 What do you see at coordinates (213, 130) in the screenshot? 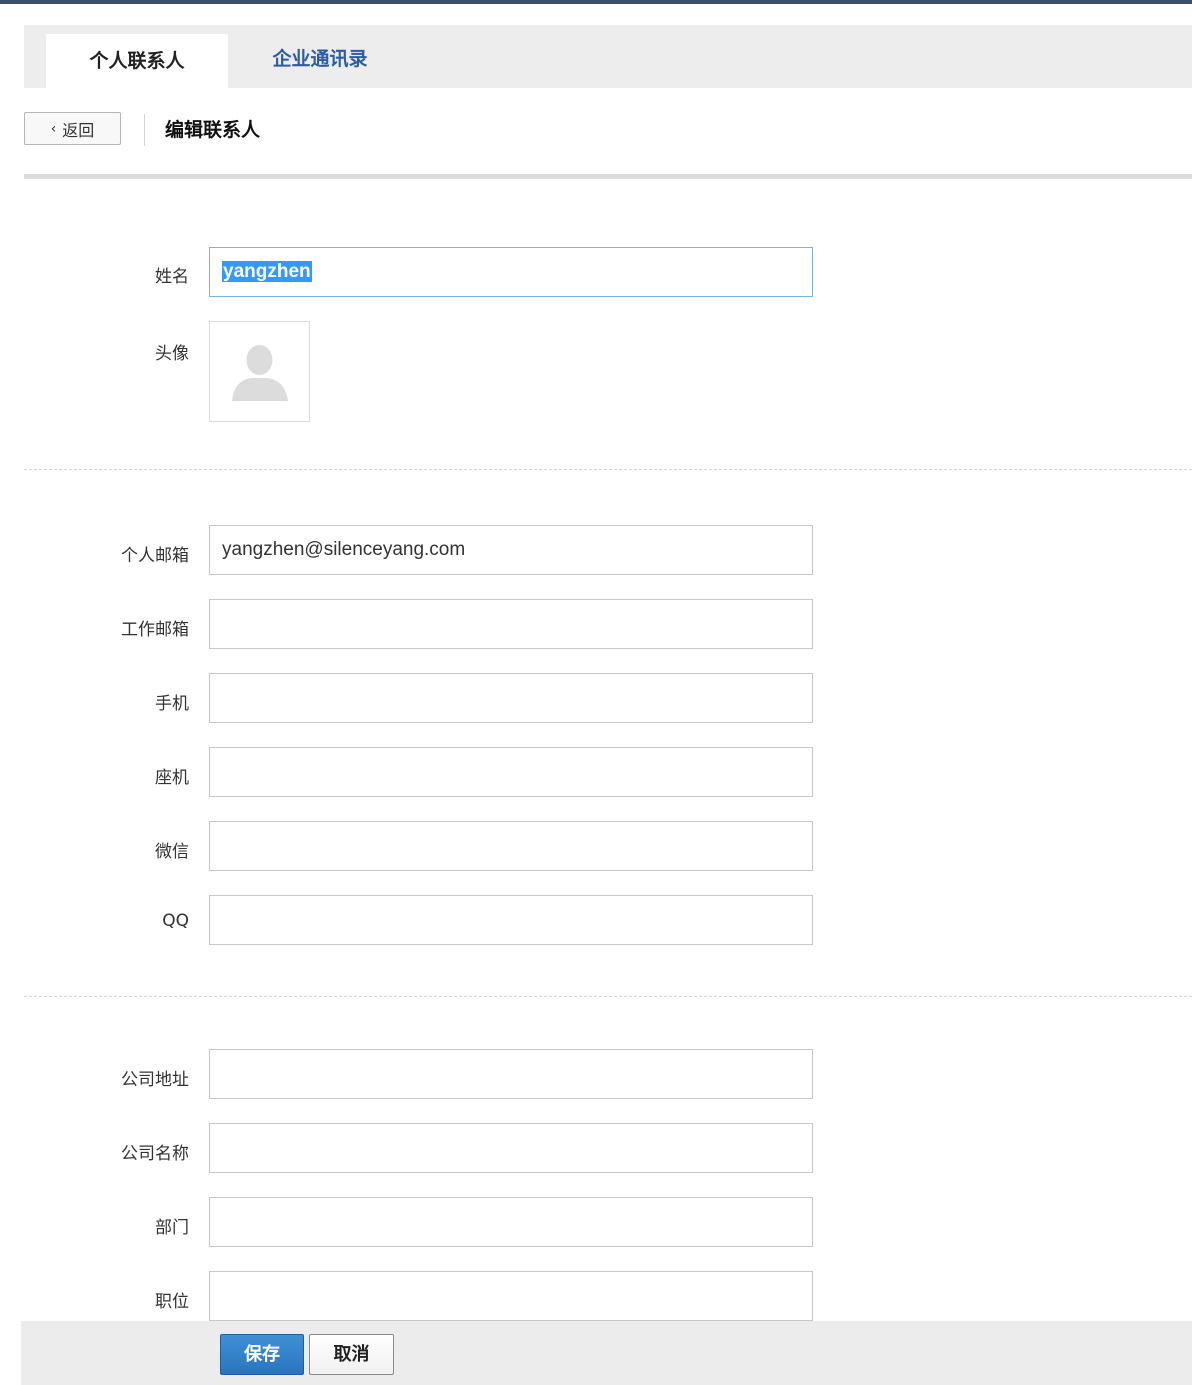
I see `page-title: 编辑联系人` at bounding box center [213, 130].